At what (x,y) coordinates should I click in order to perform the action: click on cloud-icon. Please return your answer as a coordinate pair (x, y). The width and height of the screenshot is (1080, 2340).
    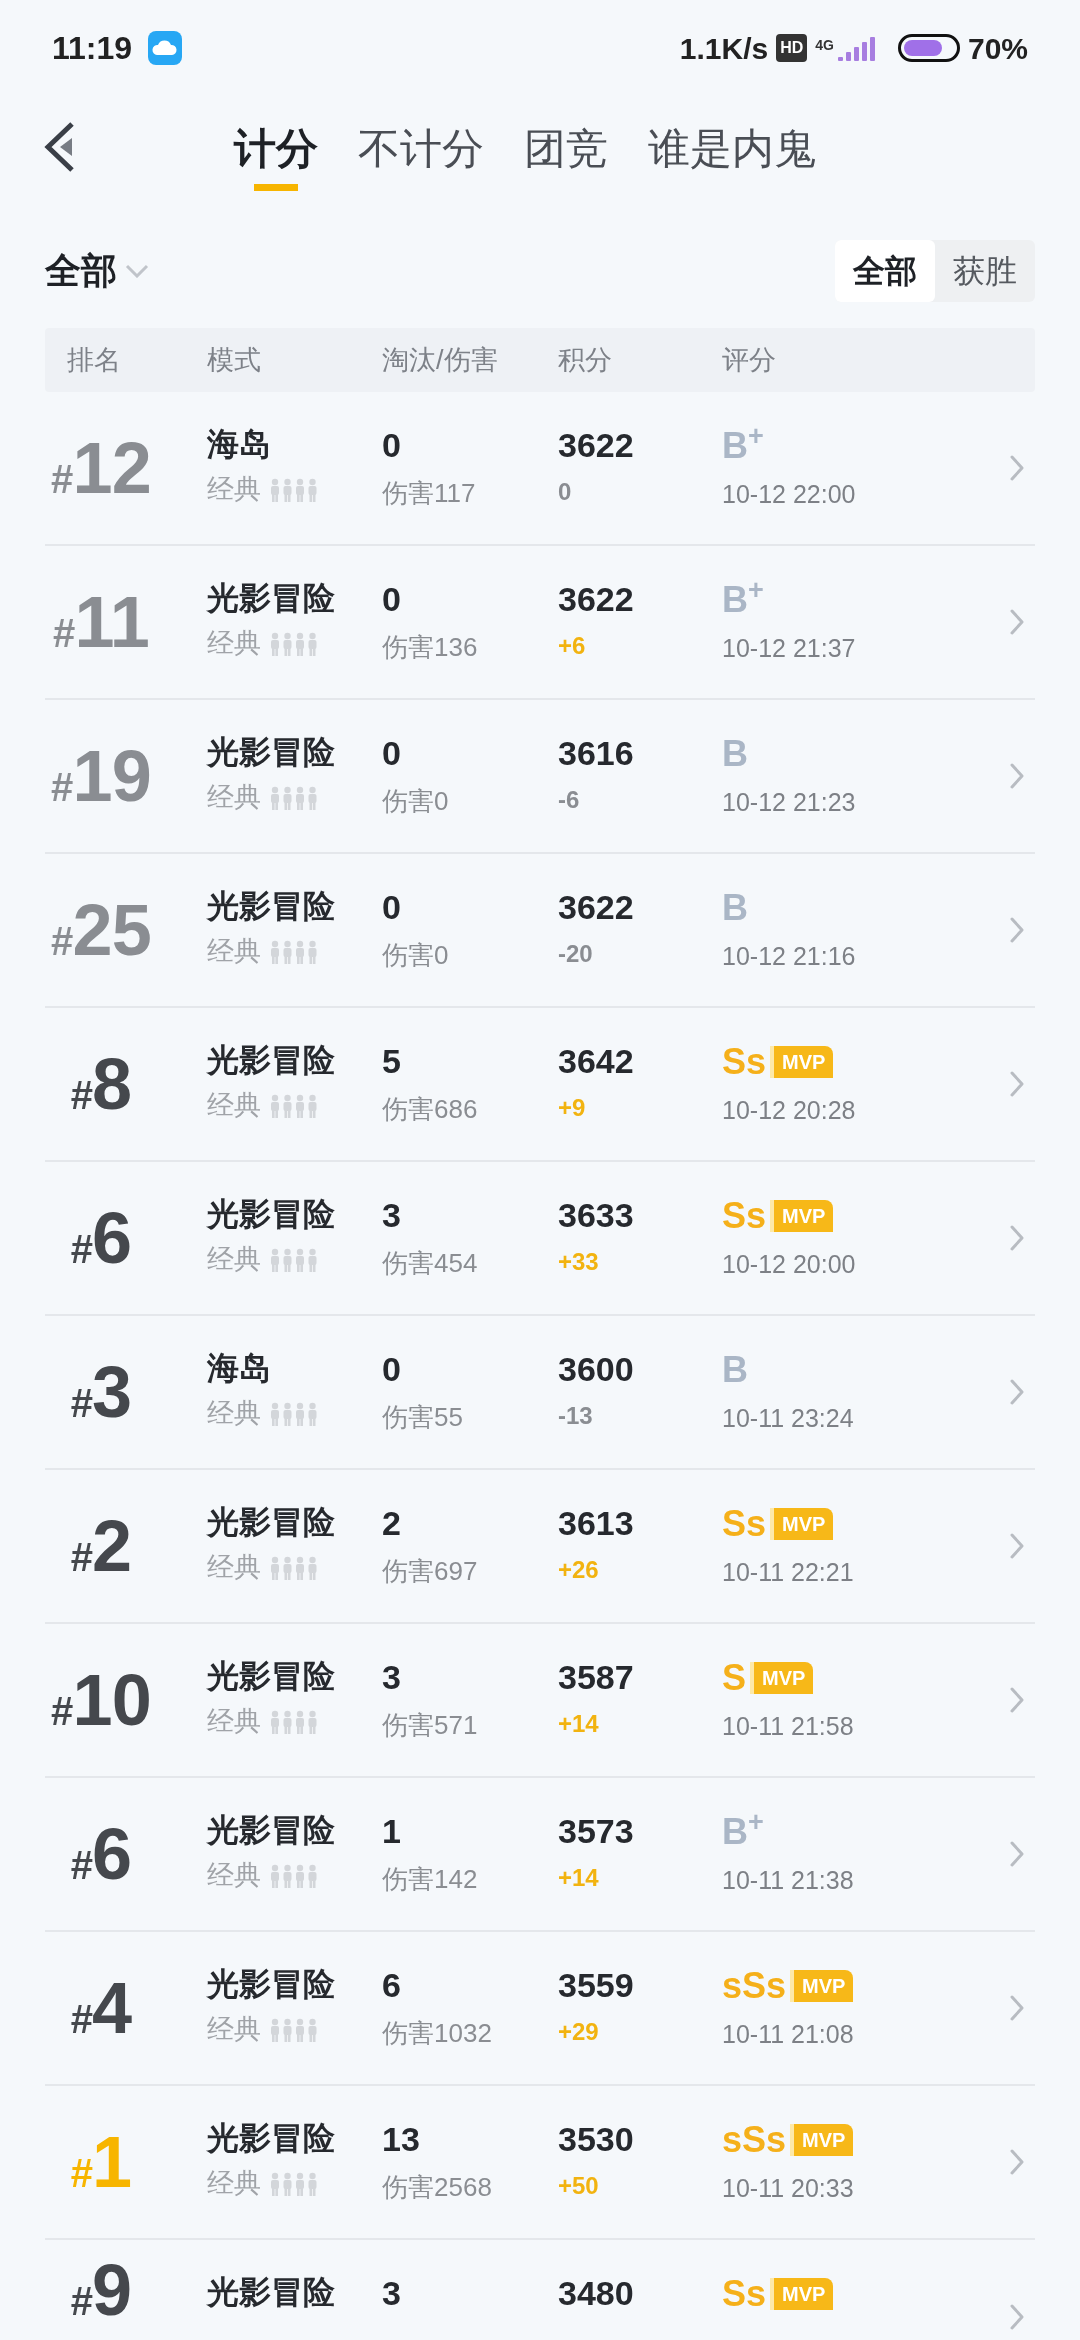
    Looking at the image, I should click on (165, 48).